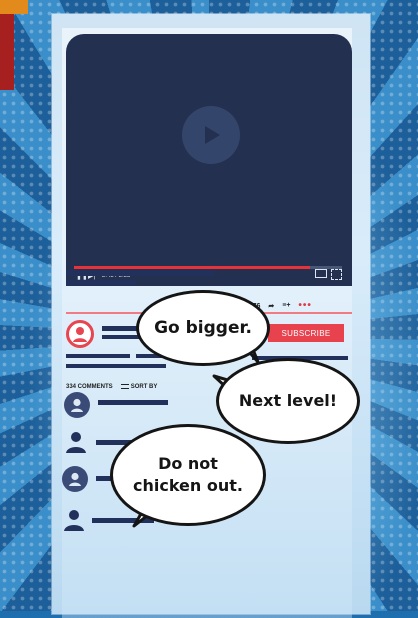 This screenshot has height=618, width=418. What do you see at coordinates (89, 387) in the screenshot?
I see `comment-count: 334 COMMENTS` at bounding box center [89, 387].